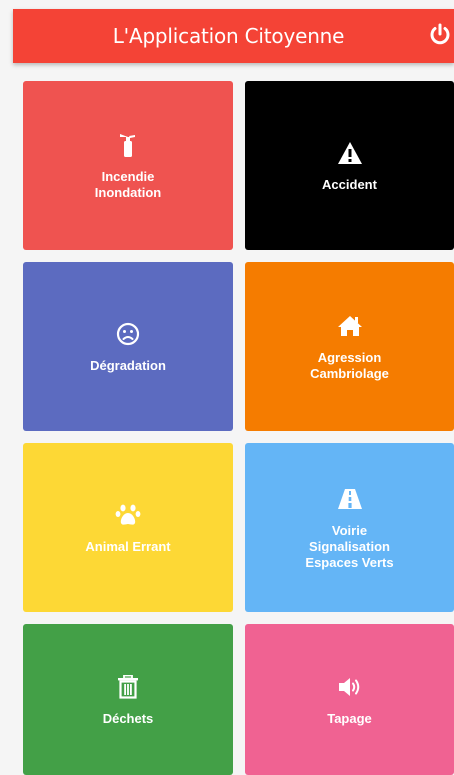 The image size is (454, 775). Describe the element at coordinates (350, 499) in the screenshot. I see `road-icon` at that location.